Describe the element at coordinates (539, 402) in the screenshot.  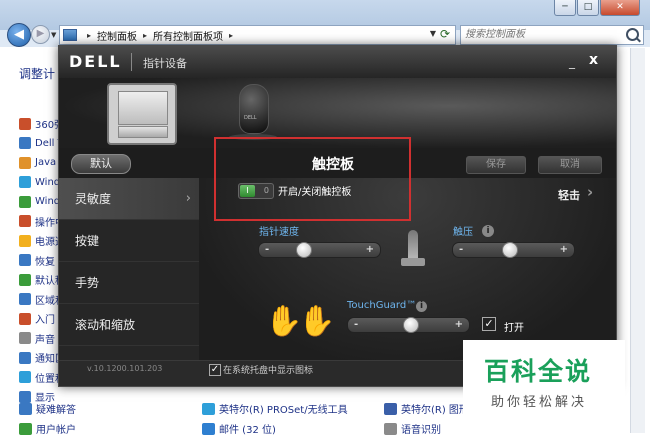
I see `watermark-subtitle: 助你轻松解决` at that location.